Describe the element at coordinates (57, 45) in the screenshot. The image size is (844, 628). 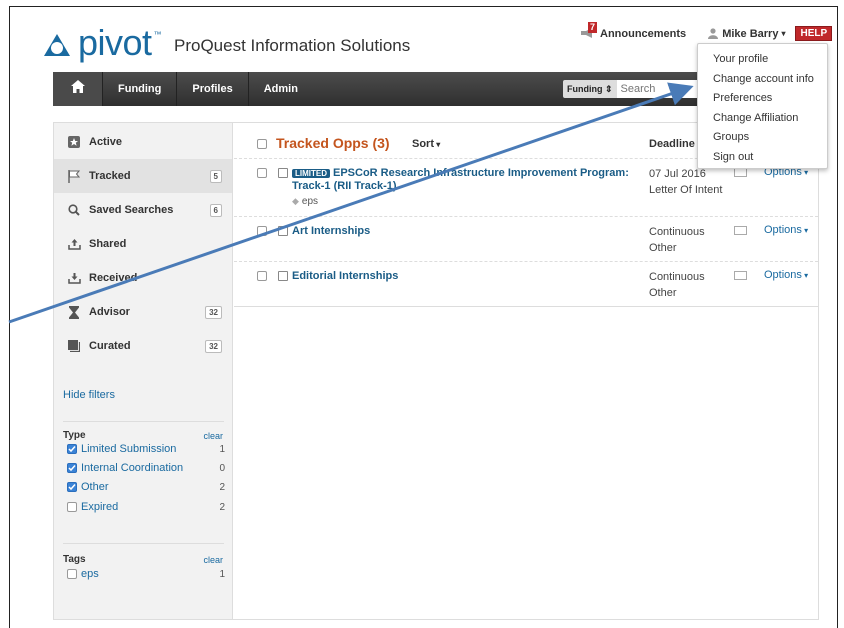
I see `pivot-logo-icon` at that location.